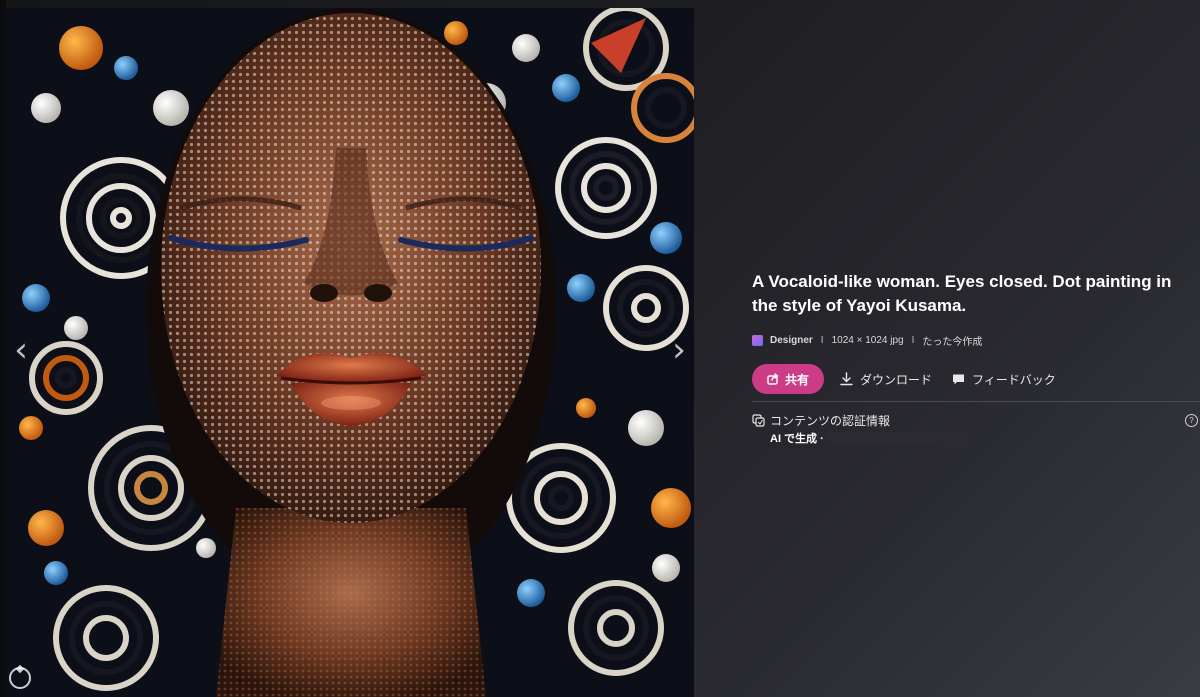 The height and width of the screenshot is (697, 1200). I want to click on image-meta: Designer I 1024 × 1024 jpg I たった今作成, so click(972, 340).